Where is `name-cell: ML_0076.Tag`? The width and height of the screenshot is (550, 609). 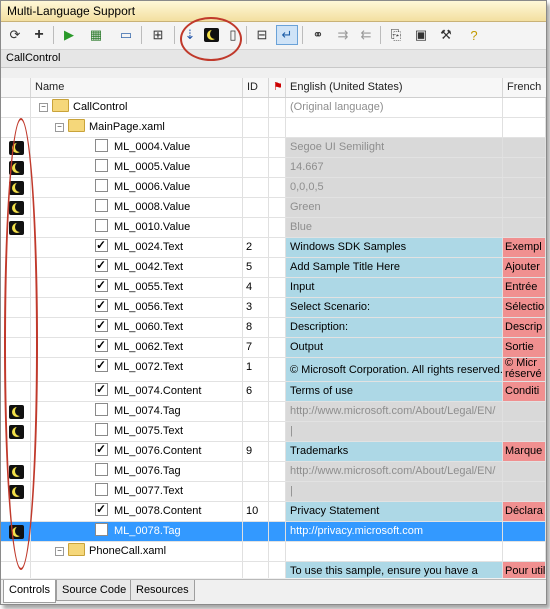
name-cell: ML_0076.Tag is located at coordinates (137, 471).